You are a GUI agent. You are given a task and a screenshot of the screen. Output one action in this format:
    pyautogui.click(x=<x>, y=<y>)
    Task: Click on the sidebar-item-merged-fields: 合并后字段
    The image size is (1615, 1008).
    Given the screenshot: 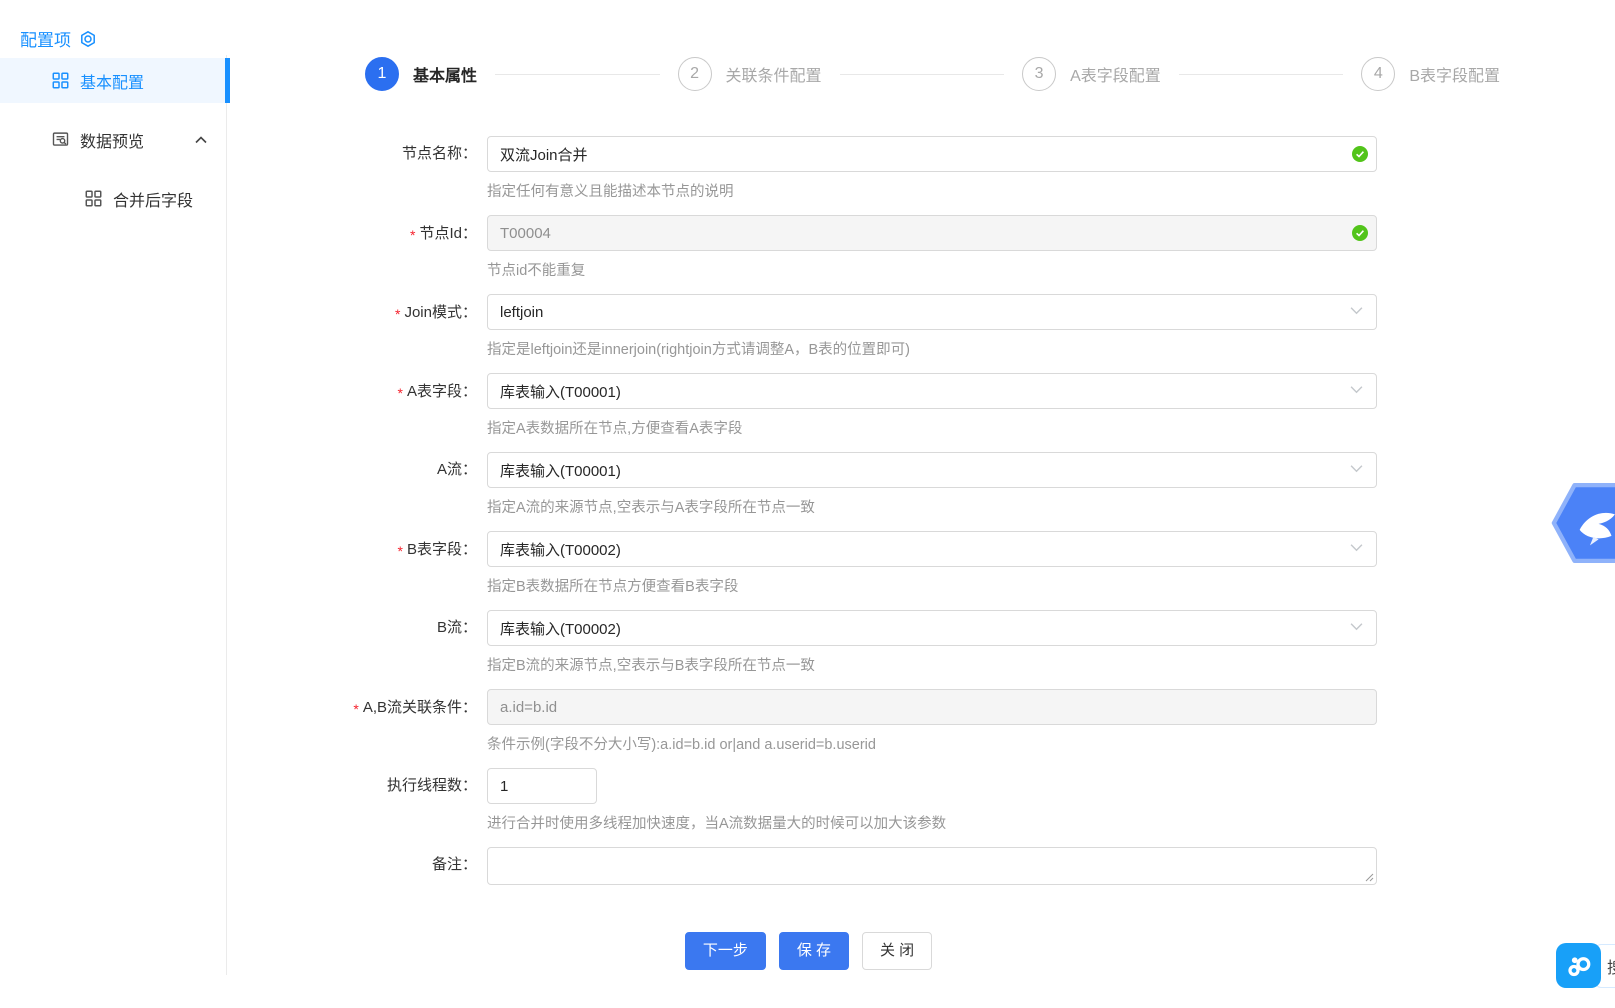 What is the action you would take?
    pyautogui.click(x=113, y=198)
    